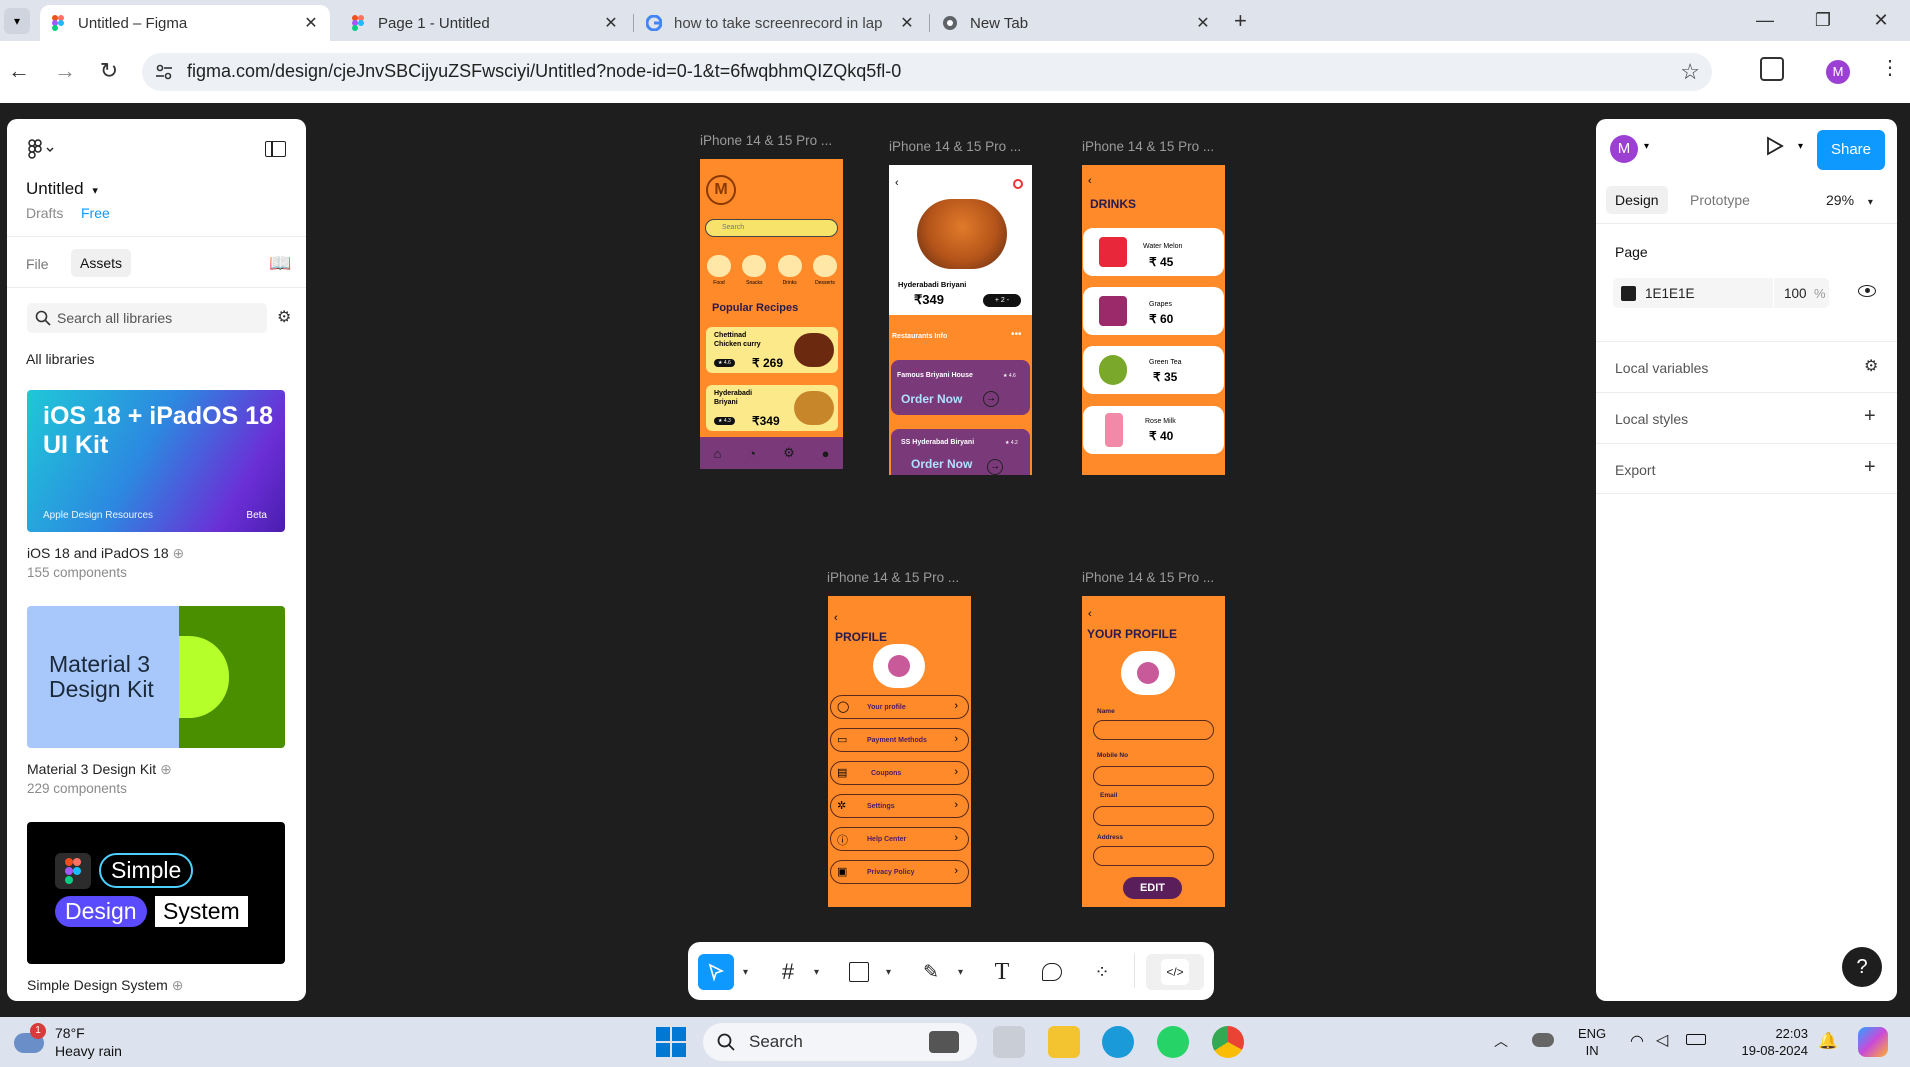 Image resolution: width=1910 pixels, height=1067 pixels. I want to click on color-swatch, so click(1628, 293).